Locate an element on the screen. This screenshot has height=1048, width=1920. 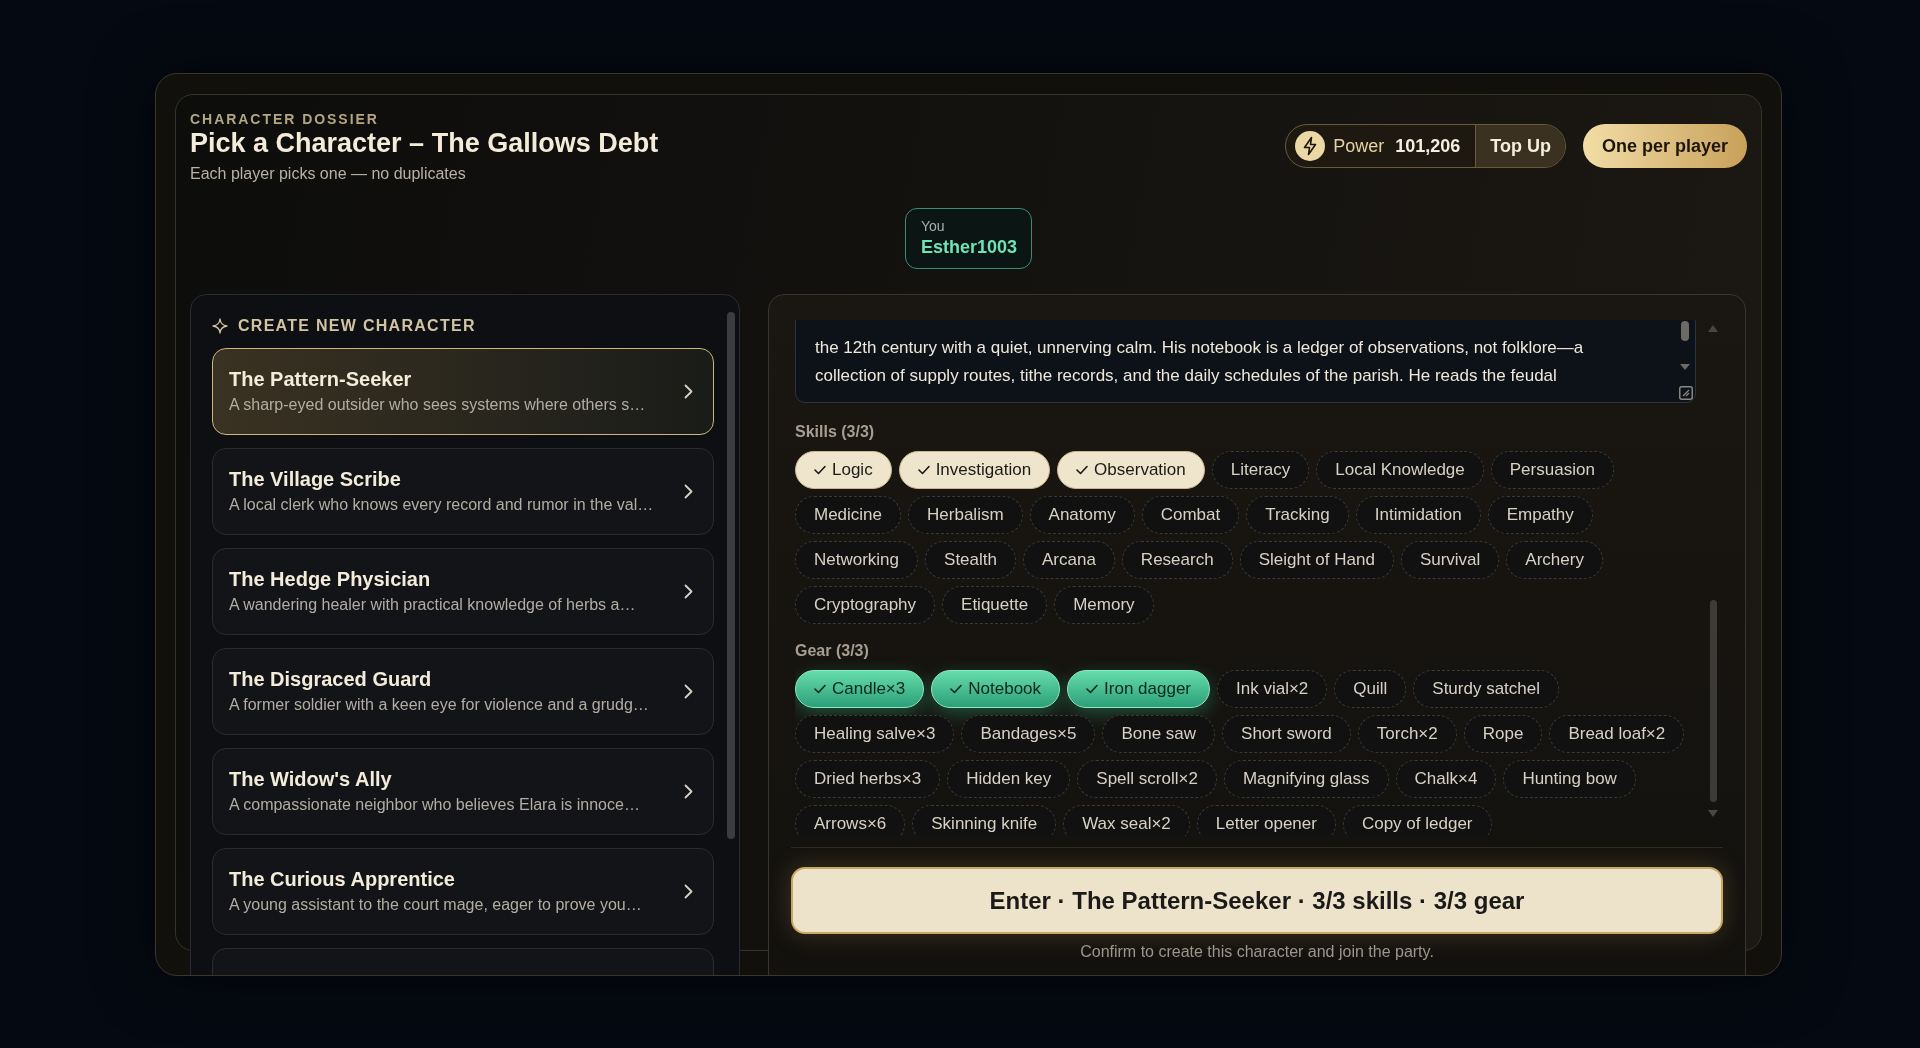
skill-chip: Survival is located at coordinates (1450, 560).